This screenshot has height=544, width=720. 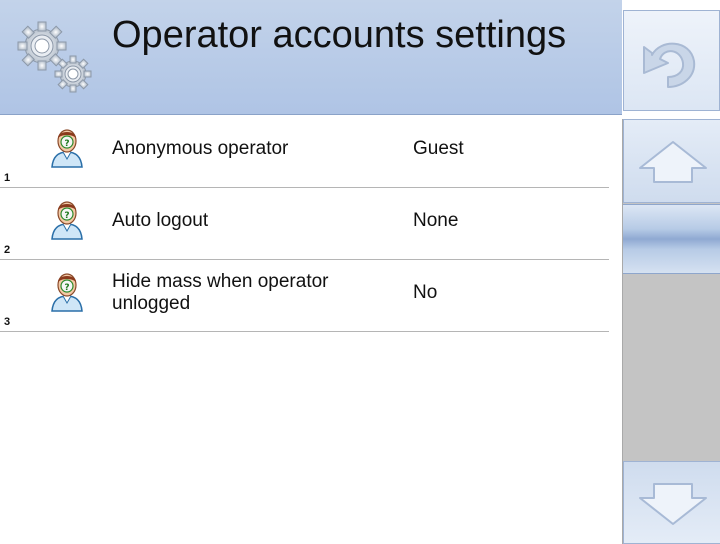 I want to click on back-button, so click(x=671, y=60).